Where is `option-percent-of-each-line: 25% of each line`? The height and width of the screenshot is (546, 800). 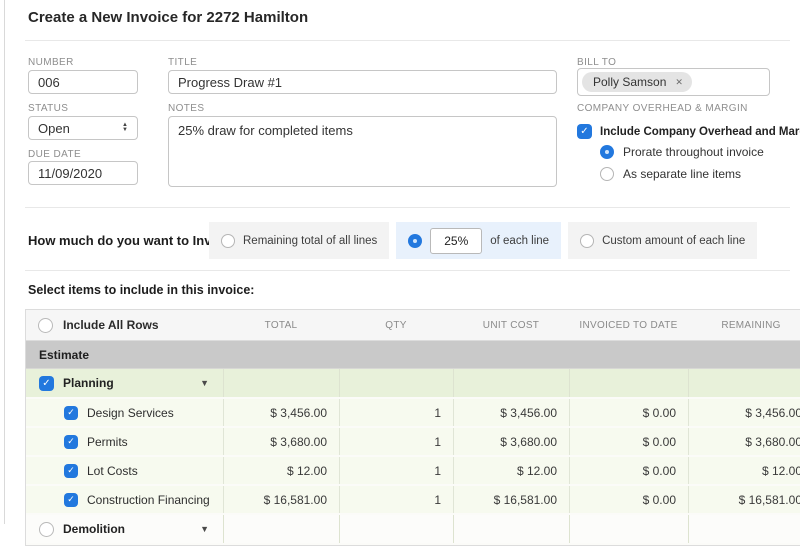
option-percent-of-each-line: 25% of each line is located at coordinates (479, 240).